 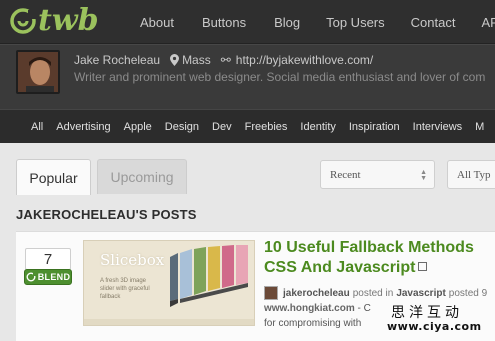 What do you see at coordinates (142, 176) in the screenshot?
I see `tab-upcoming: Upcoming` at bounding box center [142, 176].